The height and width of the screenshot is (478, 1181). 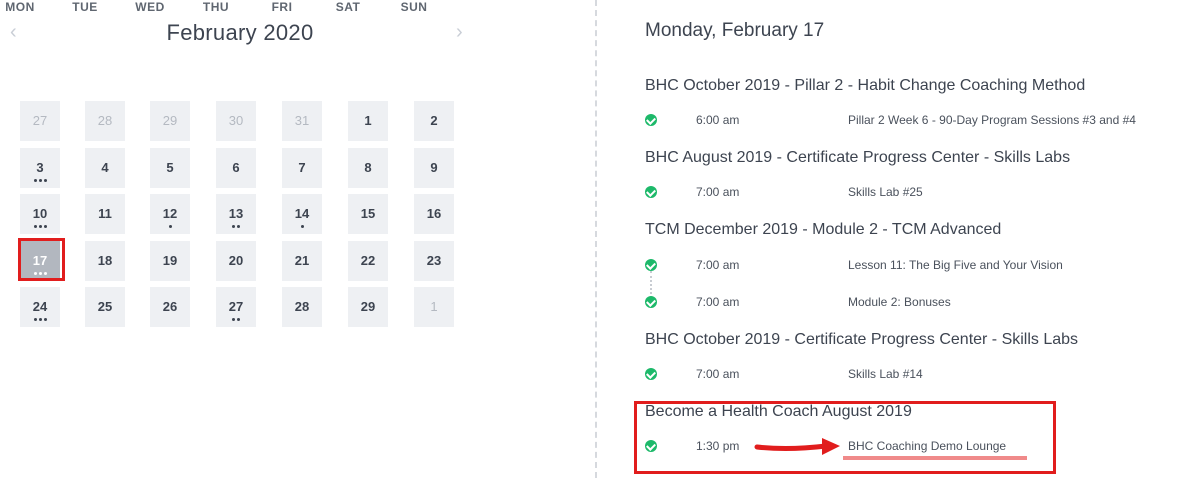 What do you see at coordinates (302, 214) in the screenshot?
I see `calendar-day: 14` at bounding box center [302, 214].